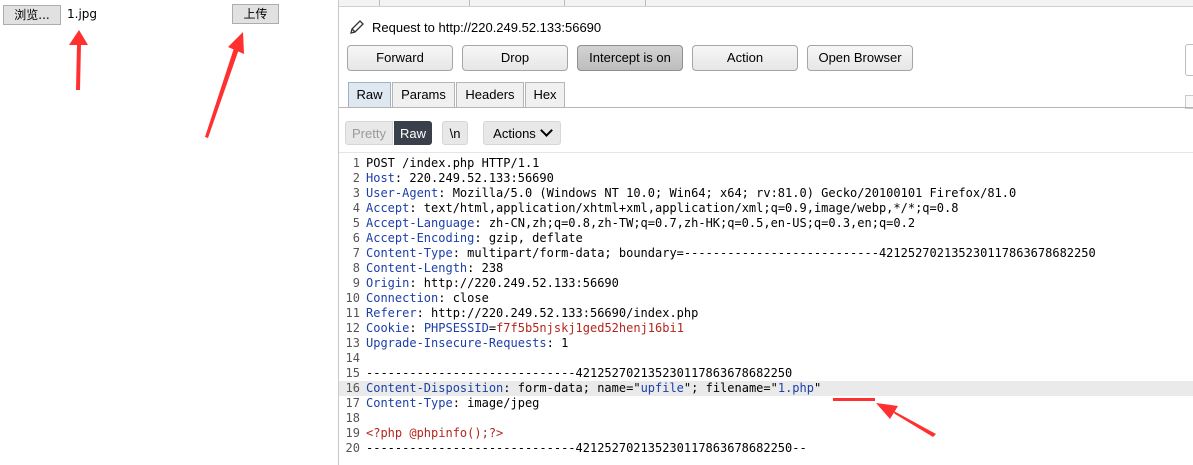 This screenshot has width=1193, height=465. What do you see at coordinates (423, 94) in the screenshot?
I see `tab-params: Params` at bounding box center [423, 94].